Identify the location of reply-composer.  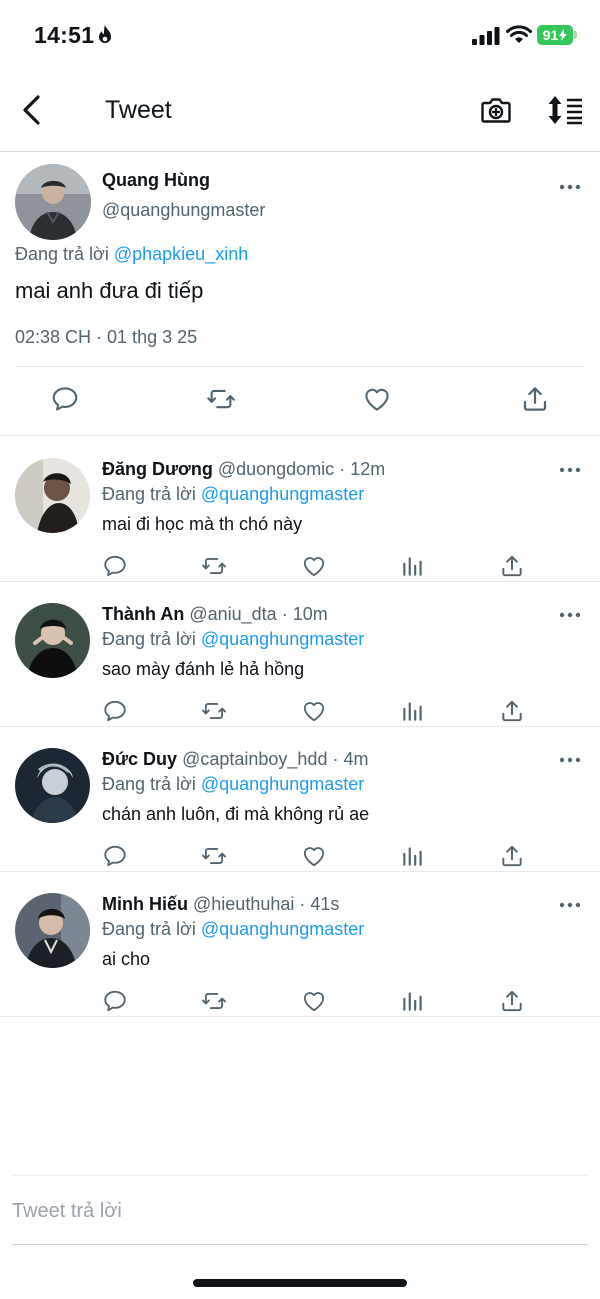
(300, 1210).